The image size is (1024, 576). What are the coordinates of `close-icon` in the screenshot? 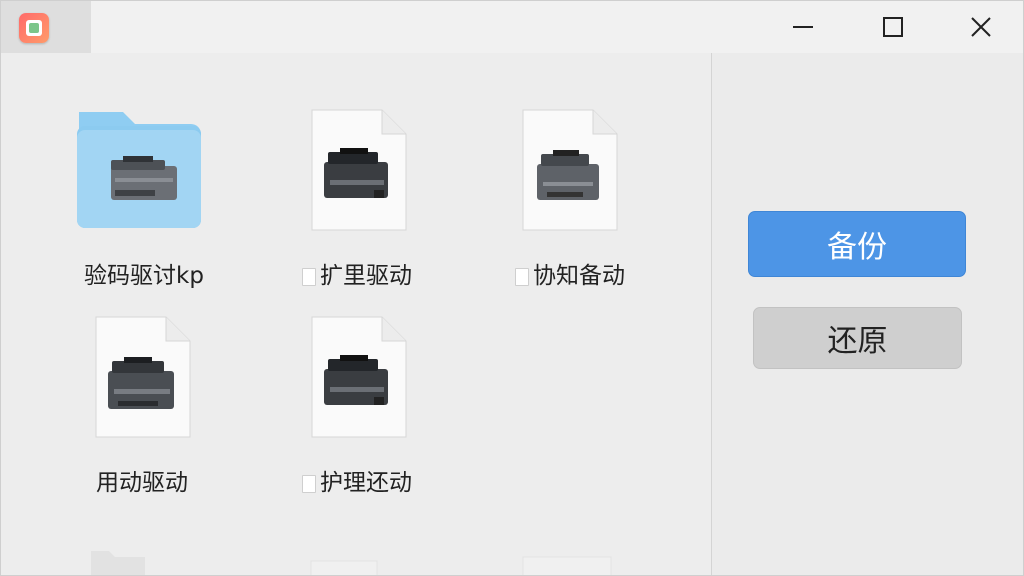 It's located at (981, 27).